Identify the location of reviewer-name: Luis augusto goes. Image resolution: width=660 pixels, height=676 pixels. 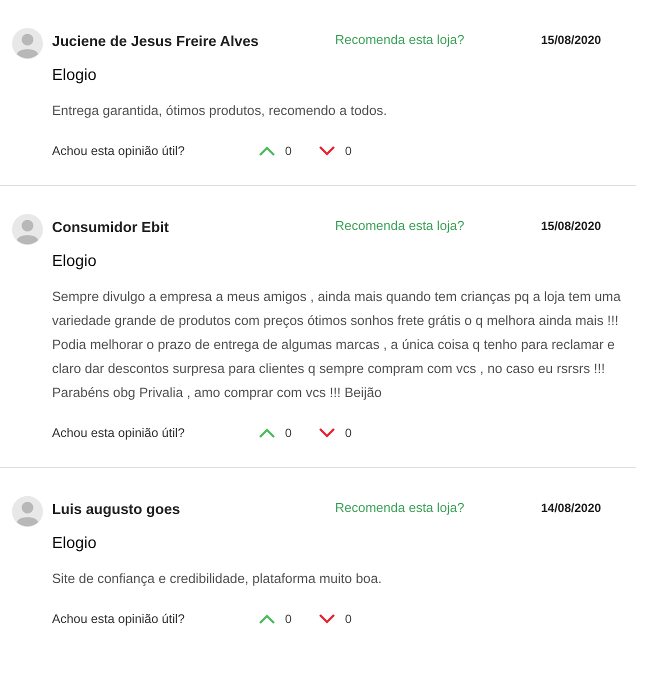
(117, 510).